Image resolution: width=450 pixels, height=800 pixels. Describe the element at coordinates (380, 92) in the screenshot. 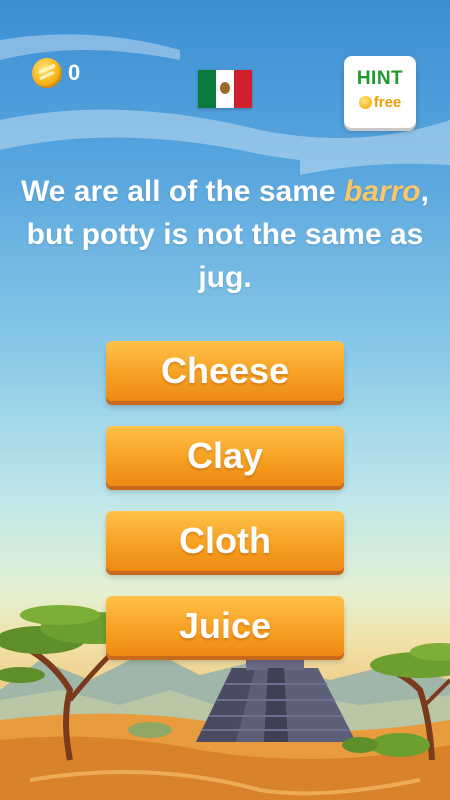

I see `hint-button: HINT free` at that location.